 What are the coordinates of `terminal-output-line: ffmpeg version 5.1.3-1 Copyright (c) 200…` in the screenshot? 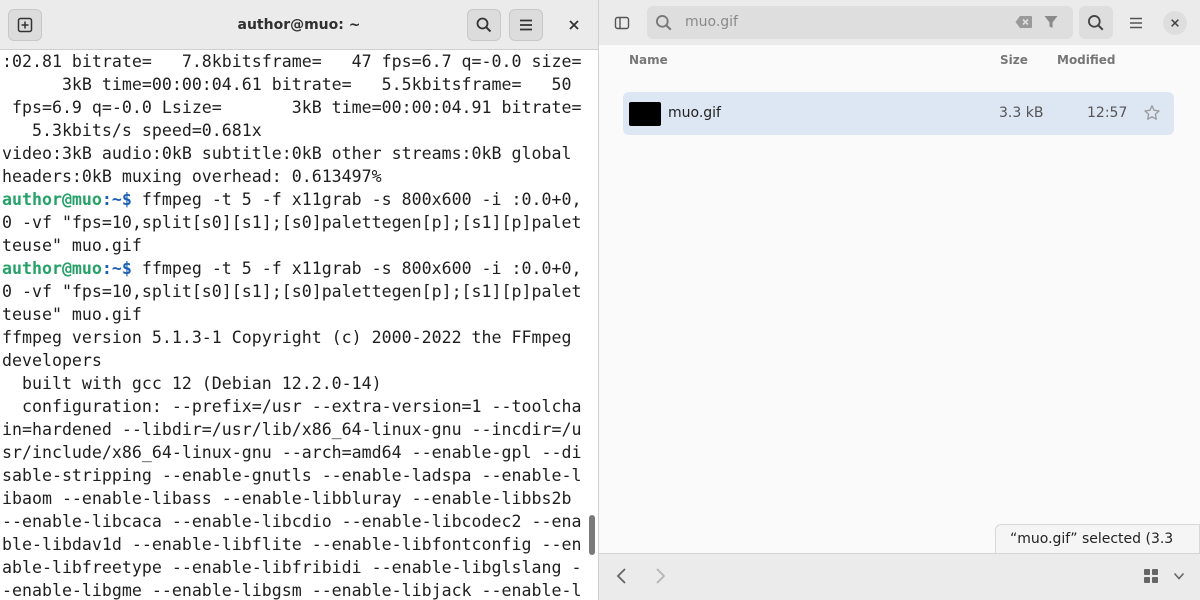 It's located at (287, 337).